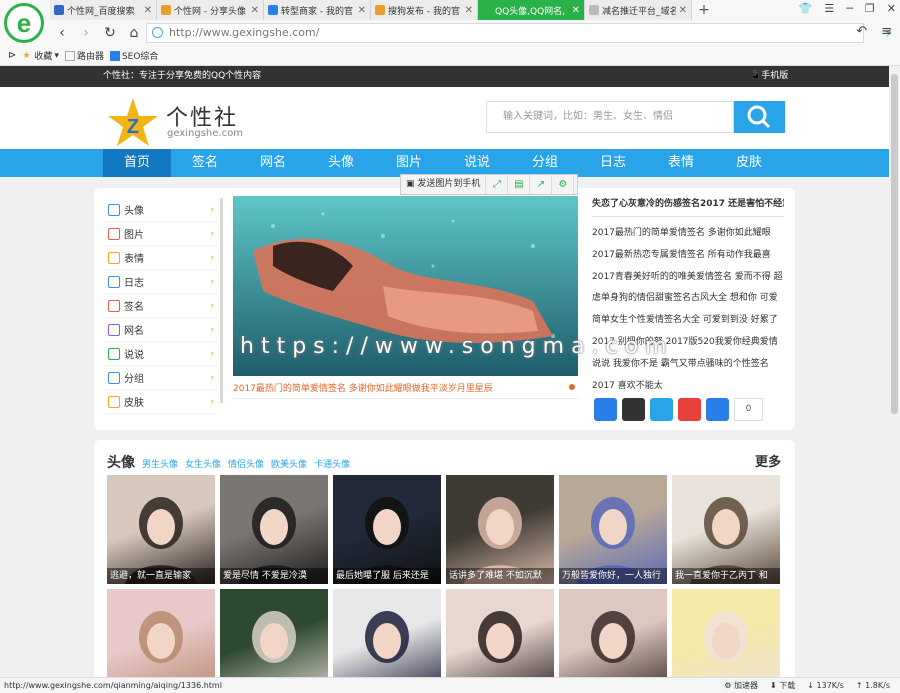 The height and width of the screenshot is (693, 900). I want to click on nav-item: 分组, so click(545, 163).